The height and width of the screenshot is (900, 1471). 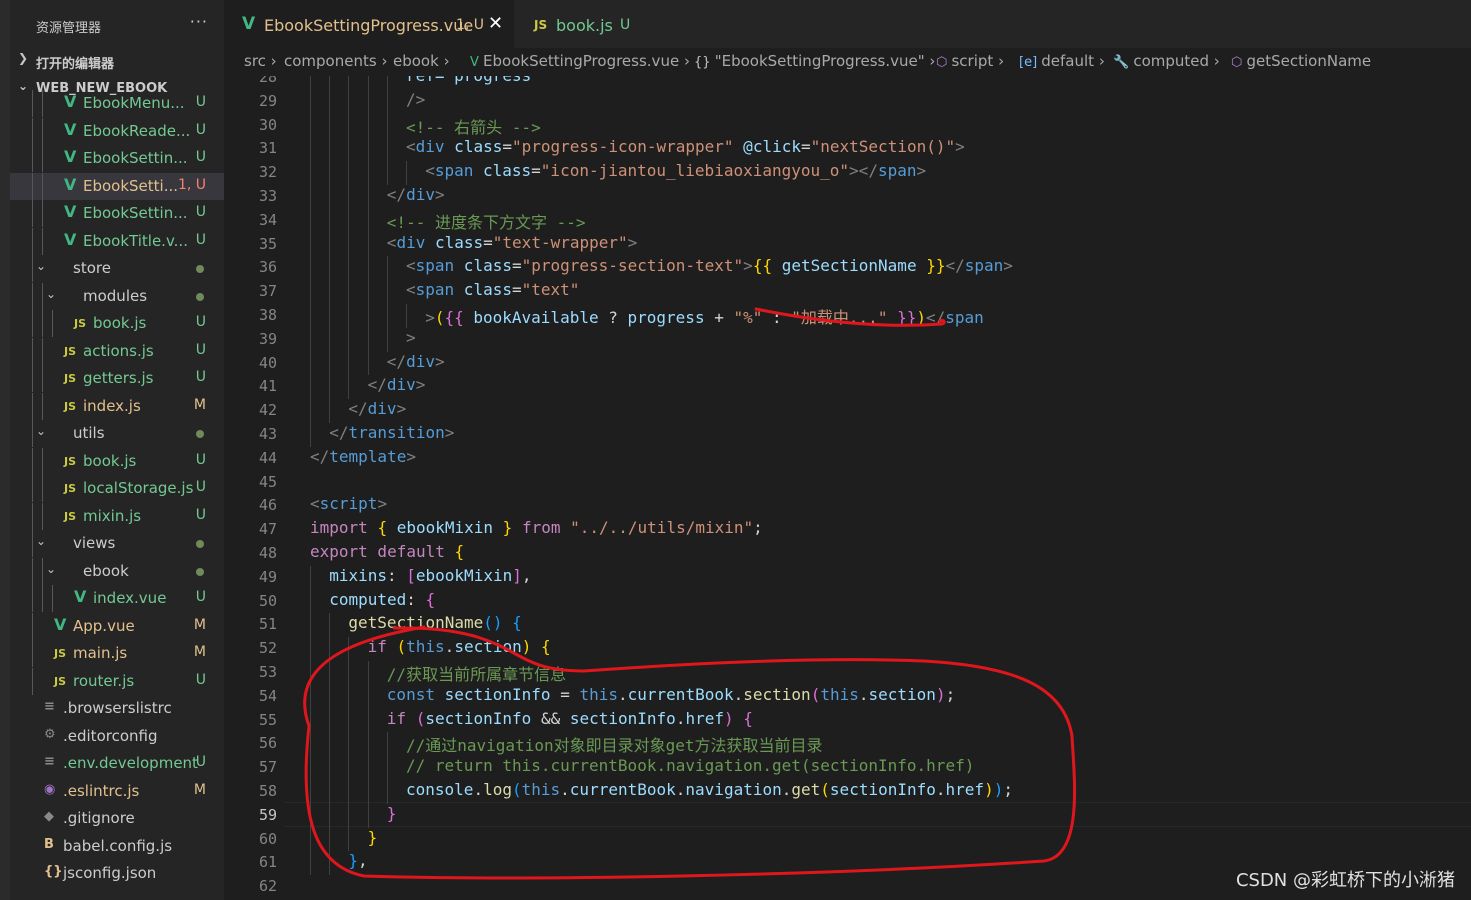 I want to click on code-line: <!-- 右箭头 -->, so click(x=473, y=126).